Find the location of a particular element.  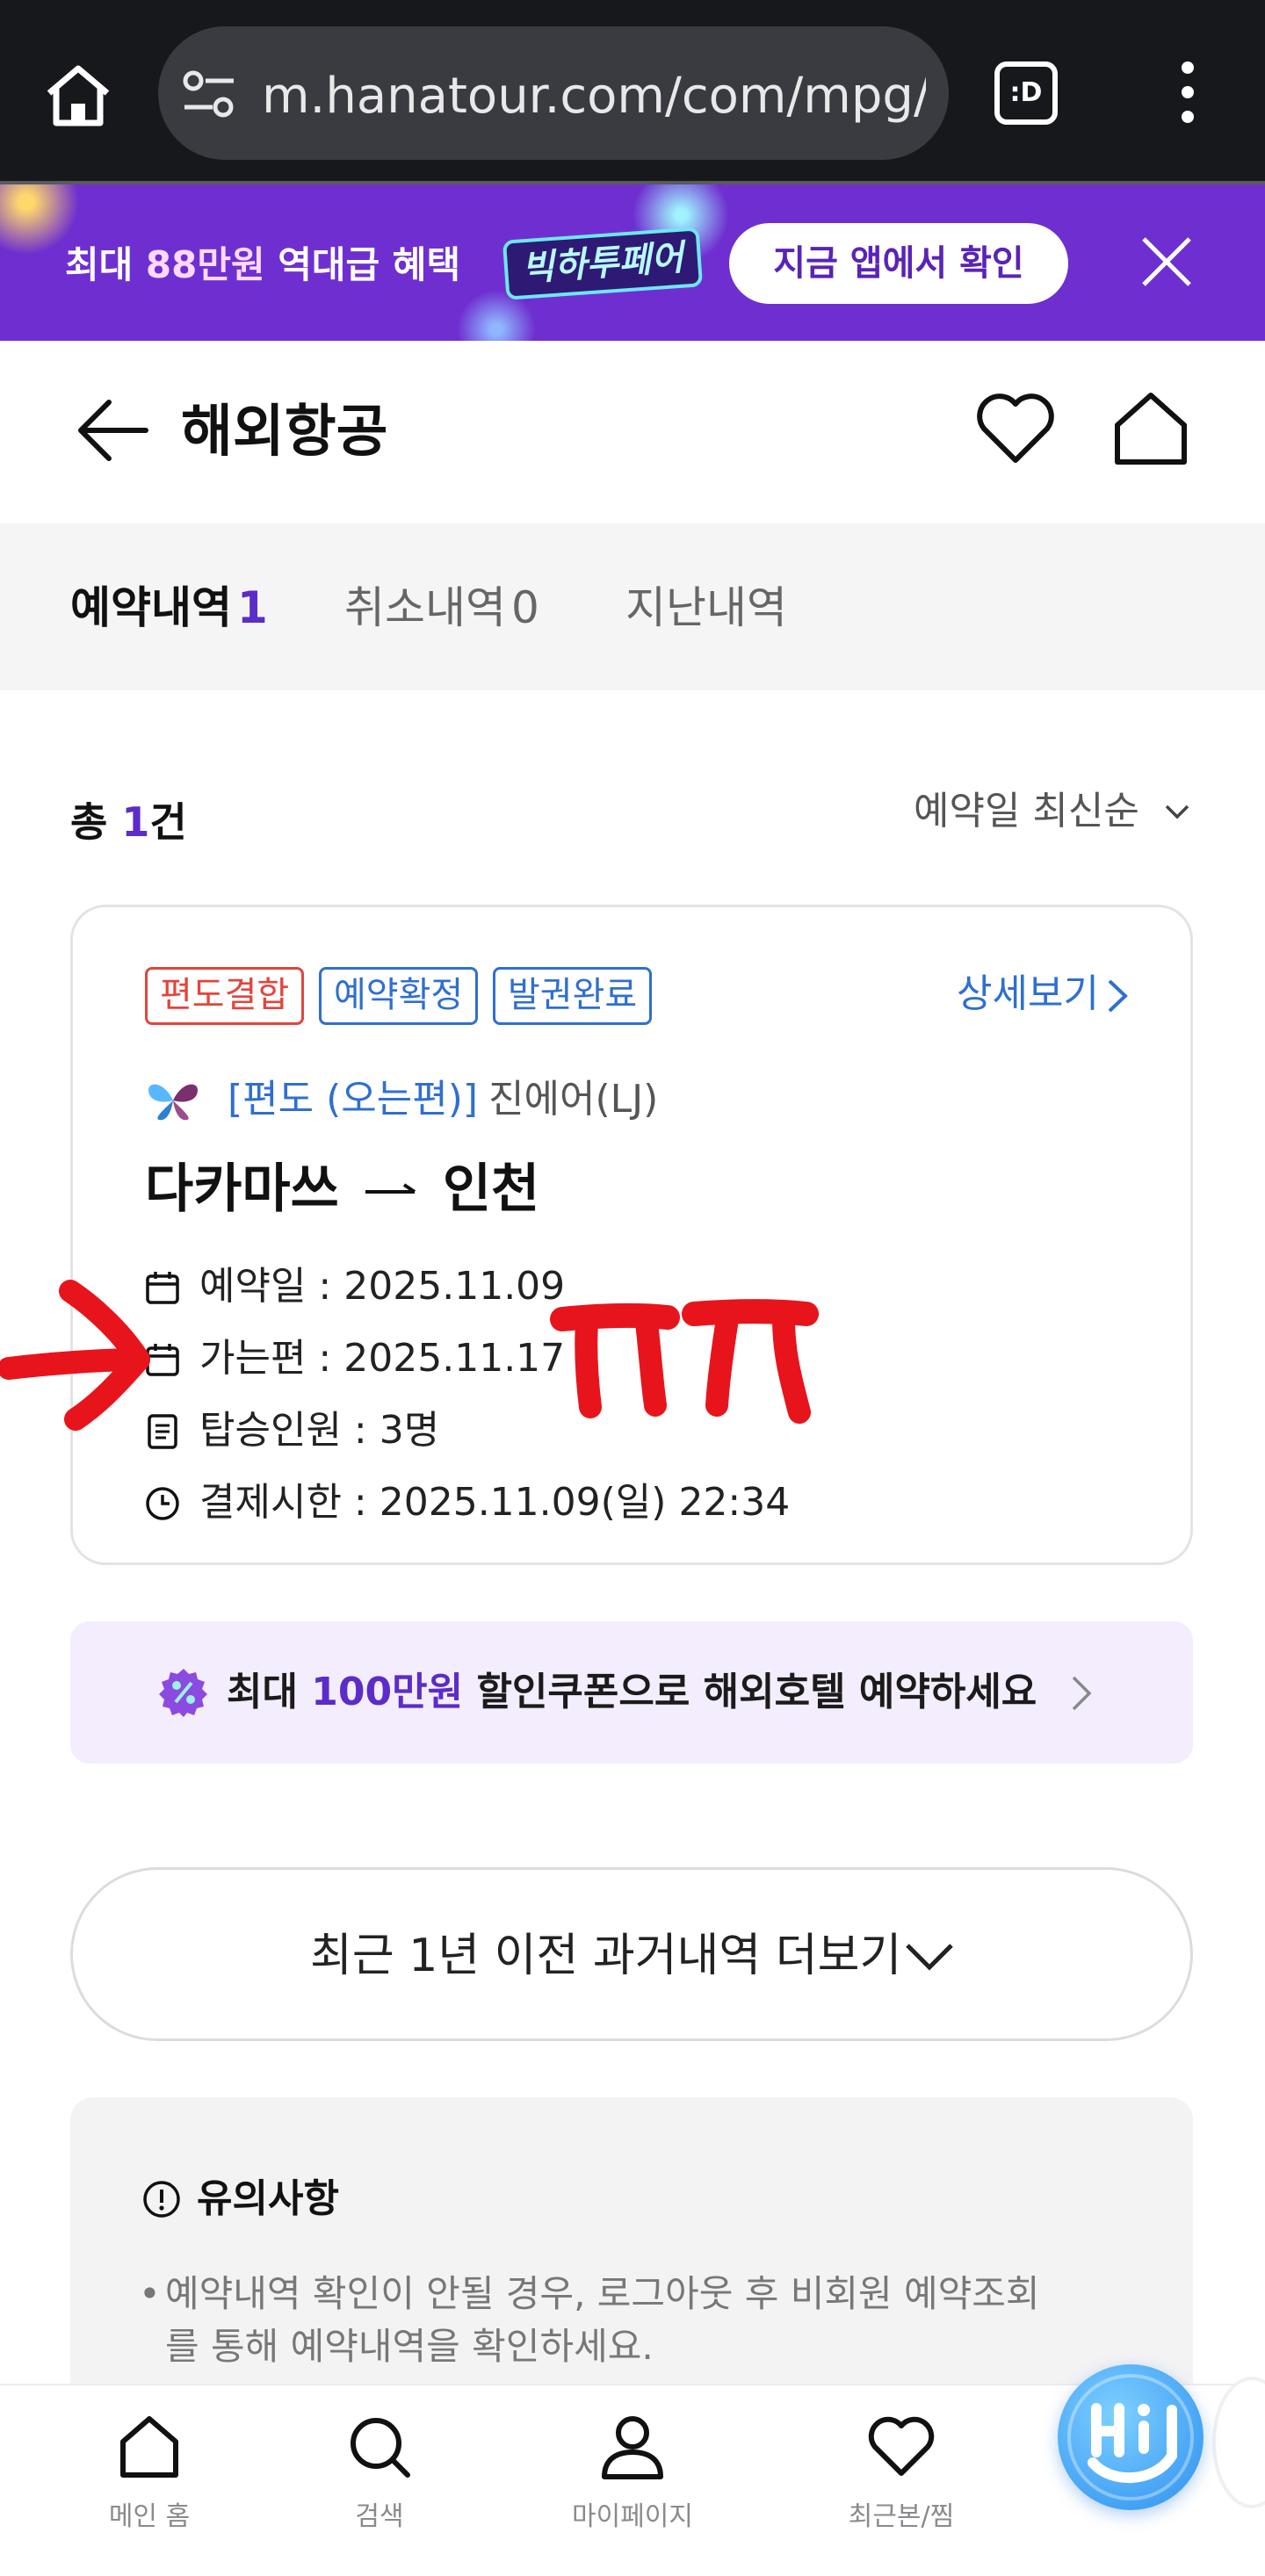

person-icon is located at coordinates (632, 2447).